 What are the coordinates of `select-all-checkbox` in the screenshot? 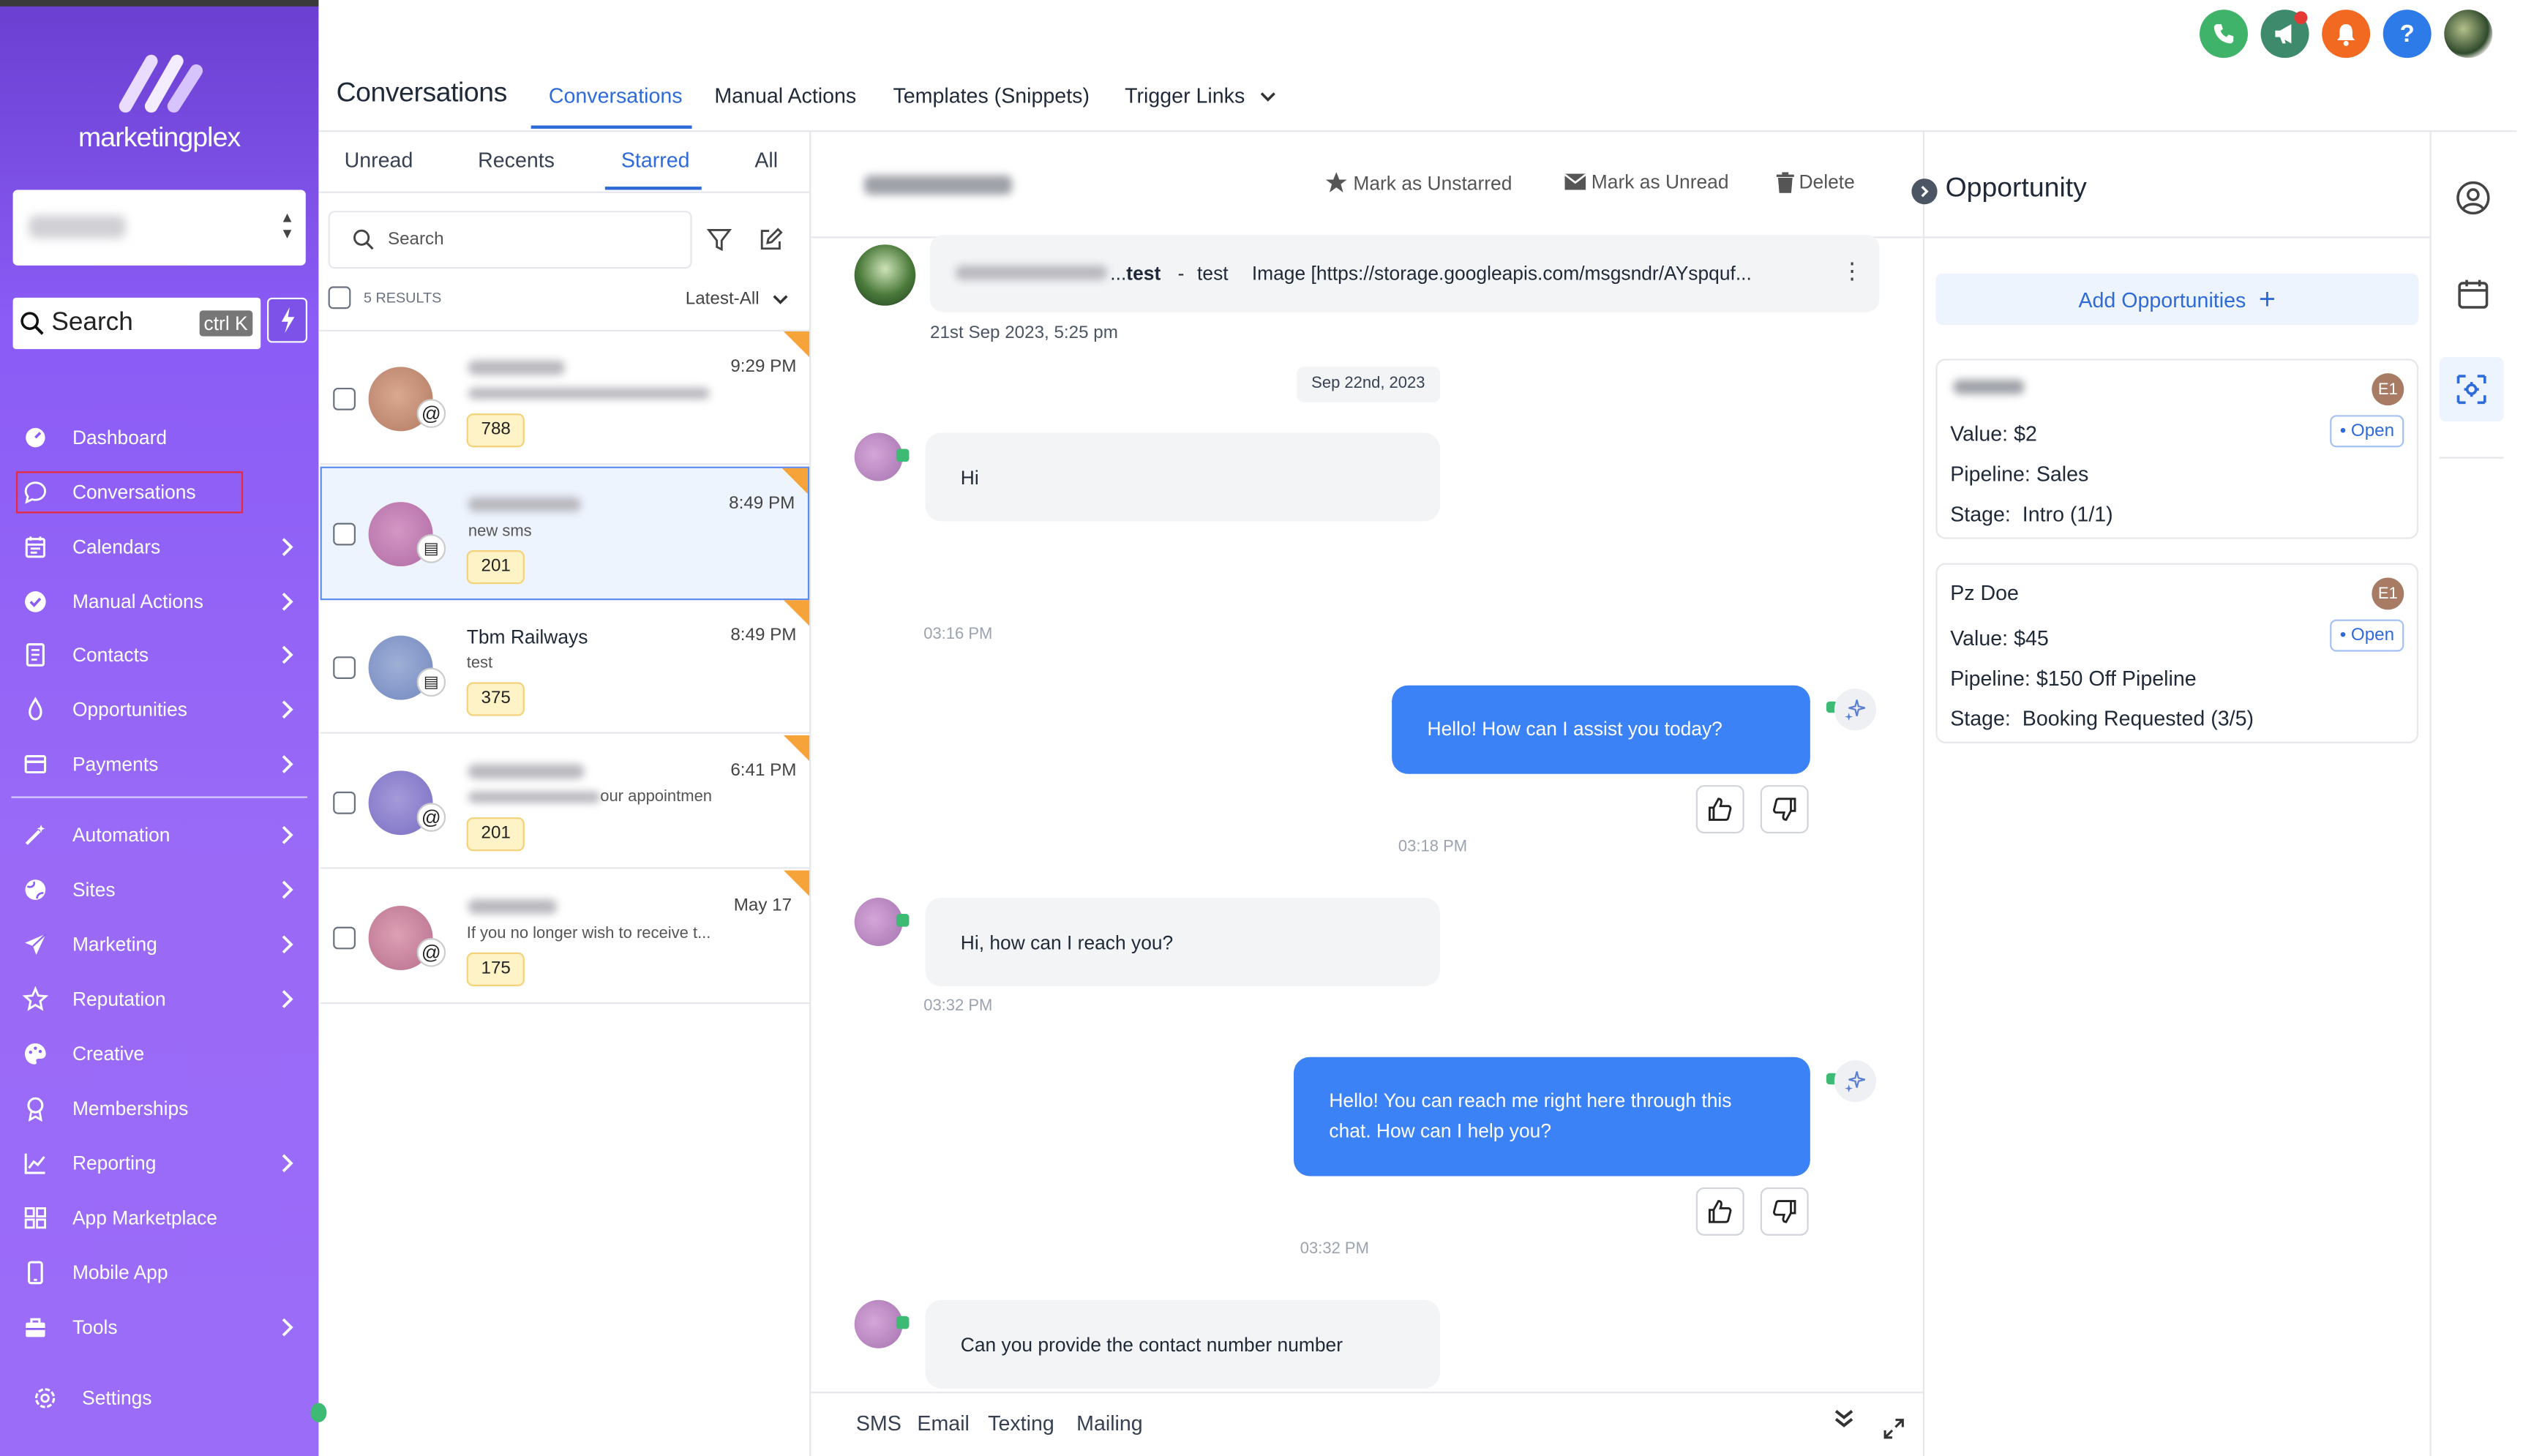 It's located at (339, 297).